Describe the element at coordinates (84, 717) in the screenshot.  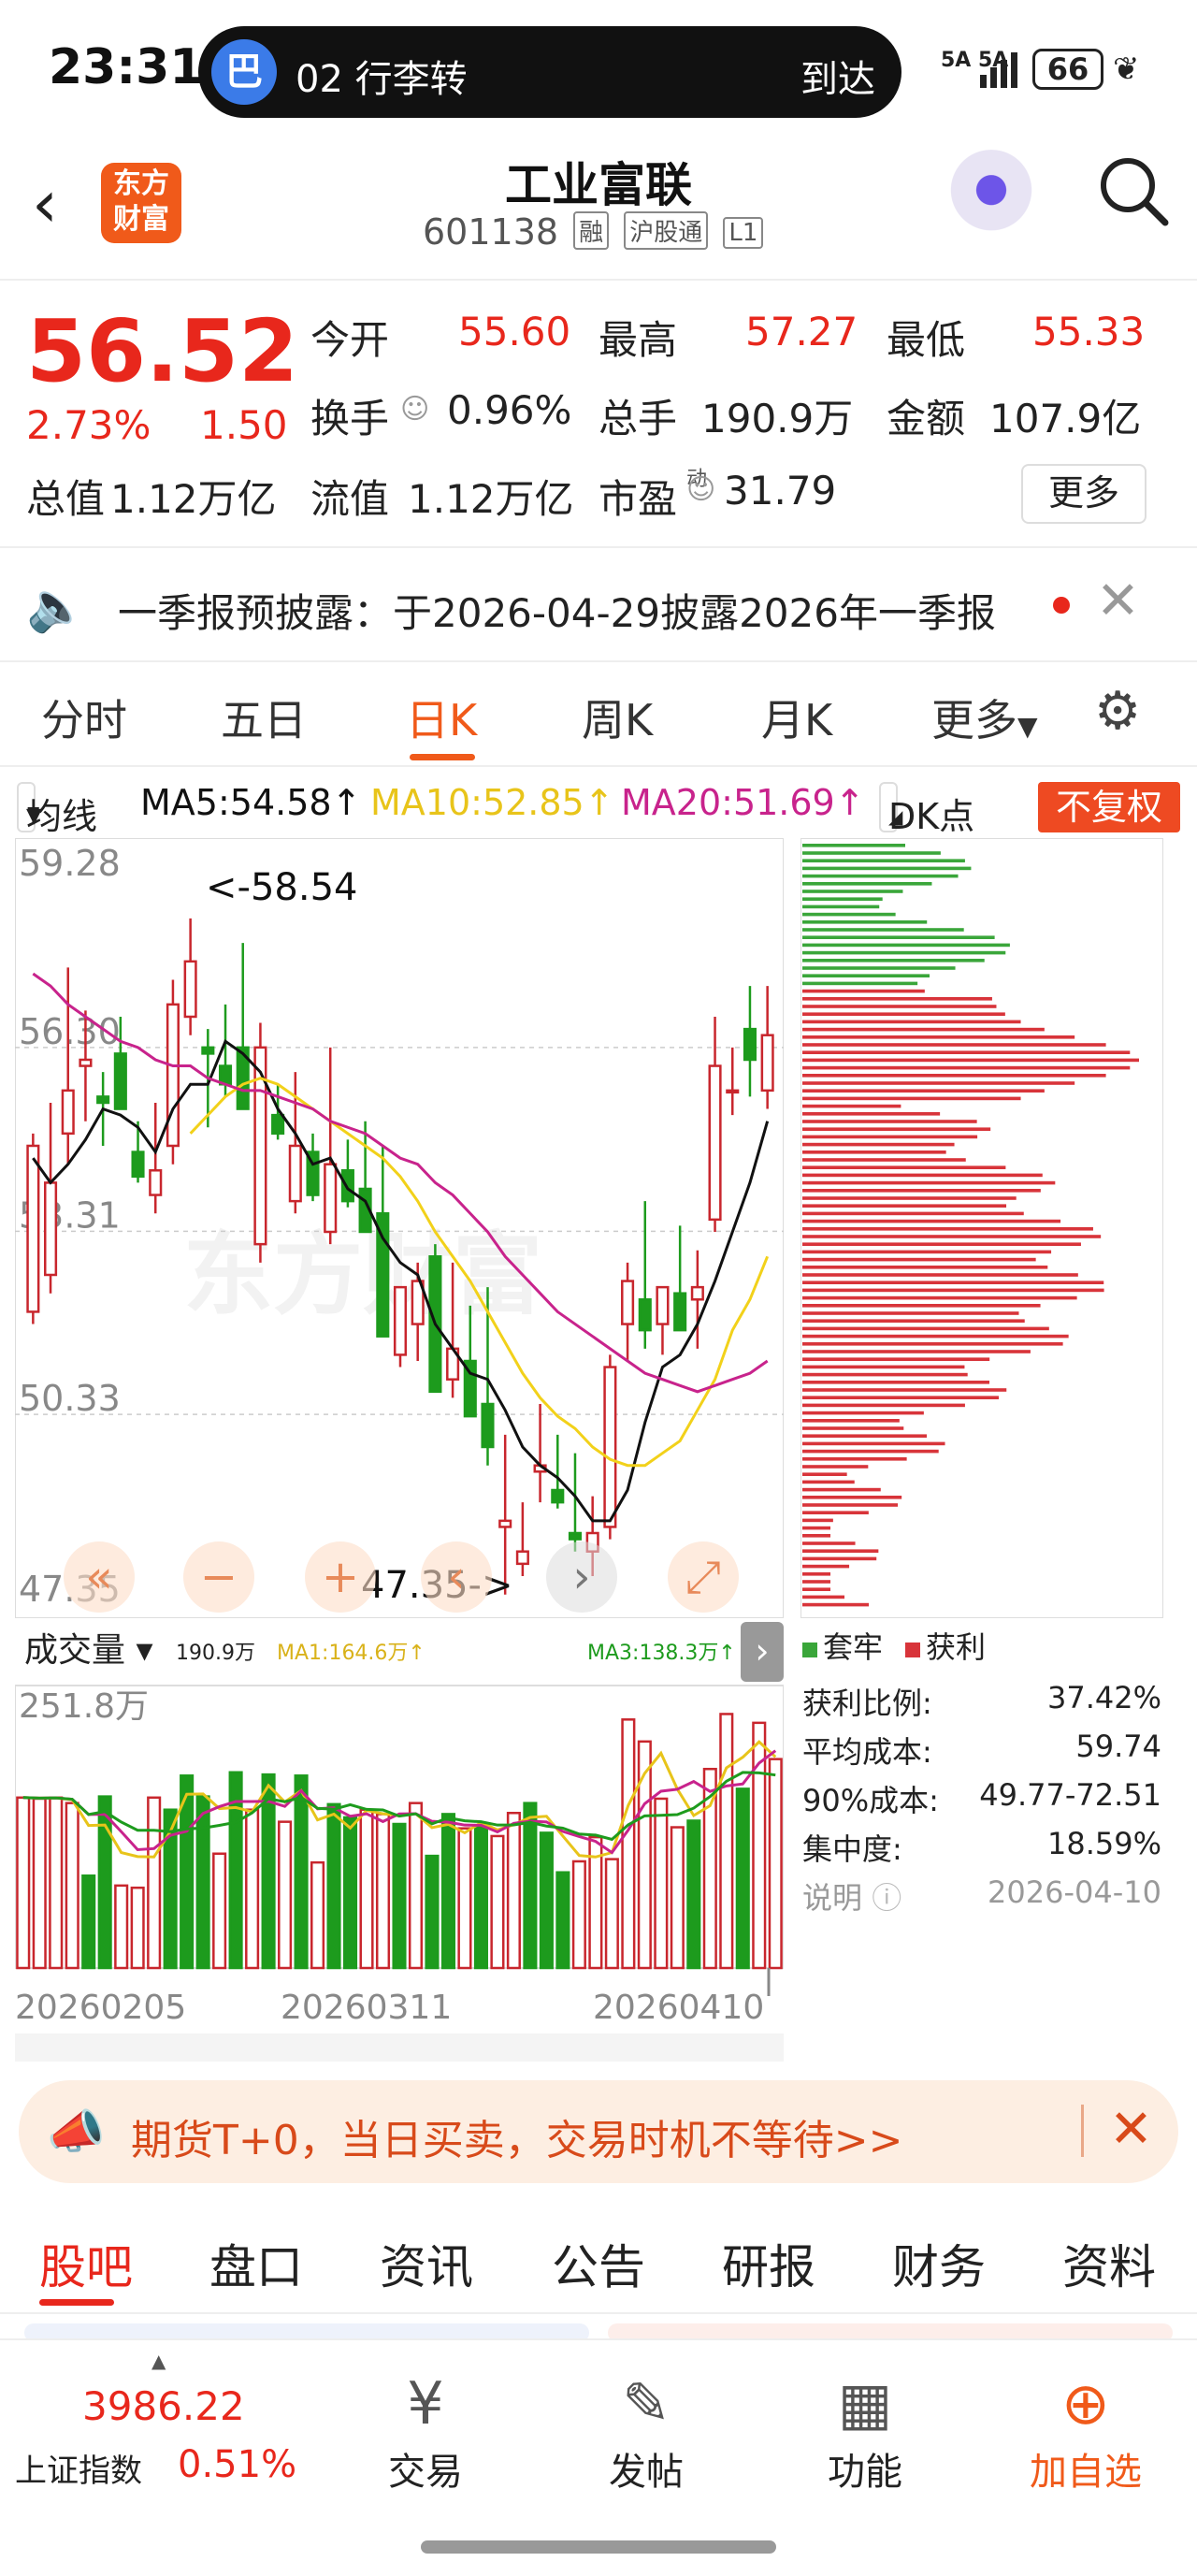
I see `tab-intraday: 分时` at that location.